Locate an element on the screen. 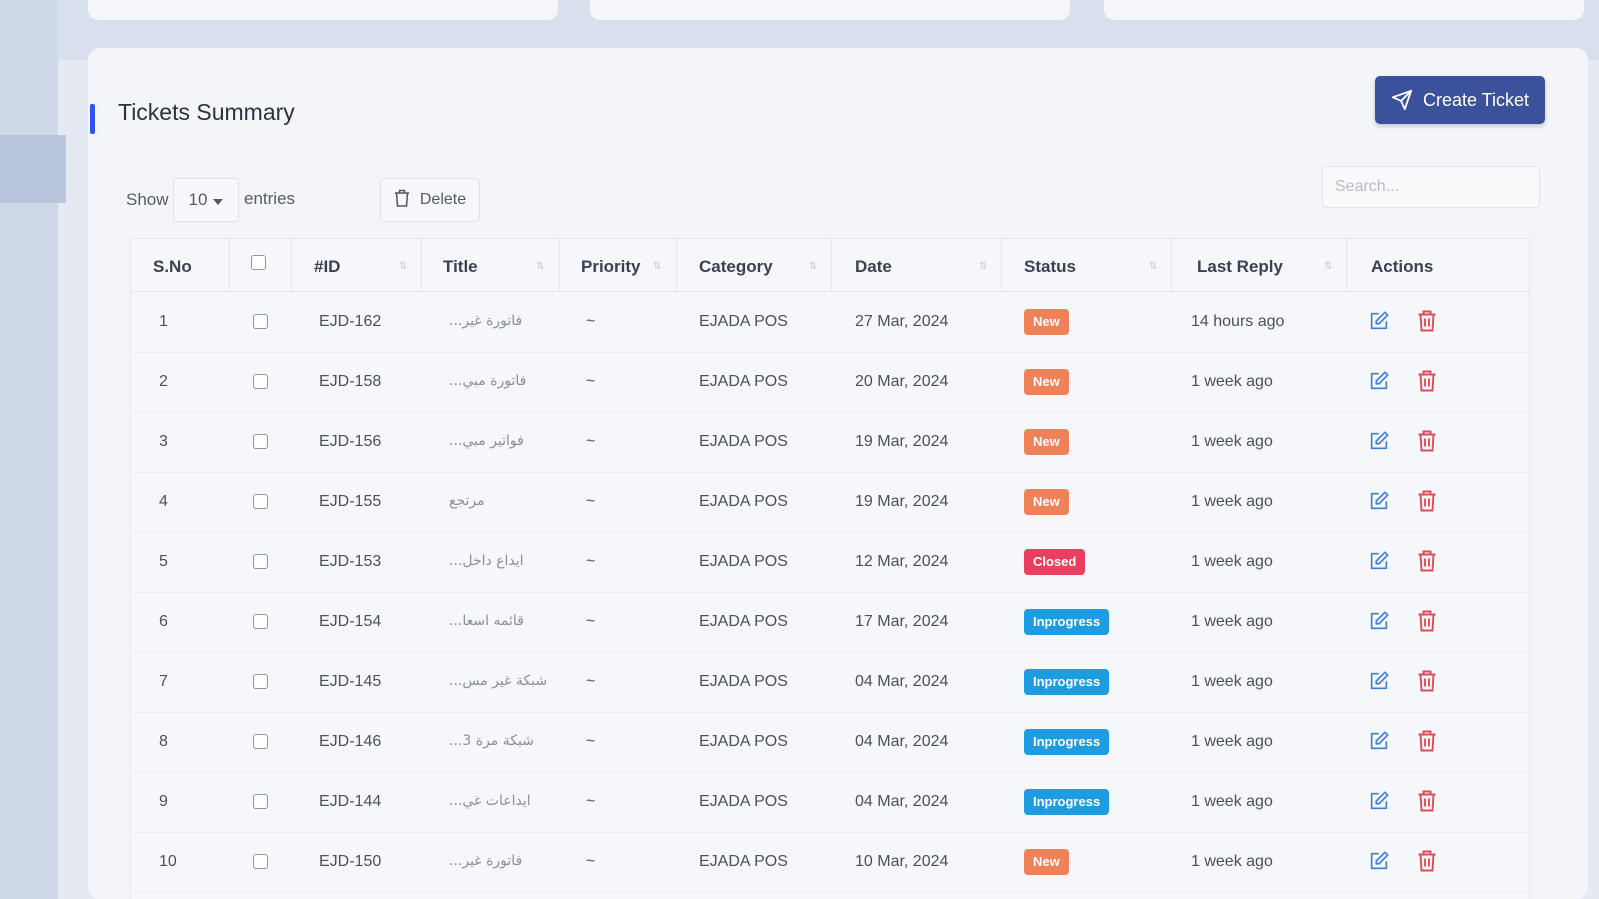 This screenshot has width=1599, height=899. status-badge: Inprogress is located at coordinates (1067, 802).